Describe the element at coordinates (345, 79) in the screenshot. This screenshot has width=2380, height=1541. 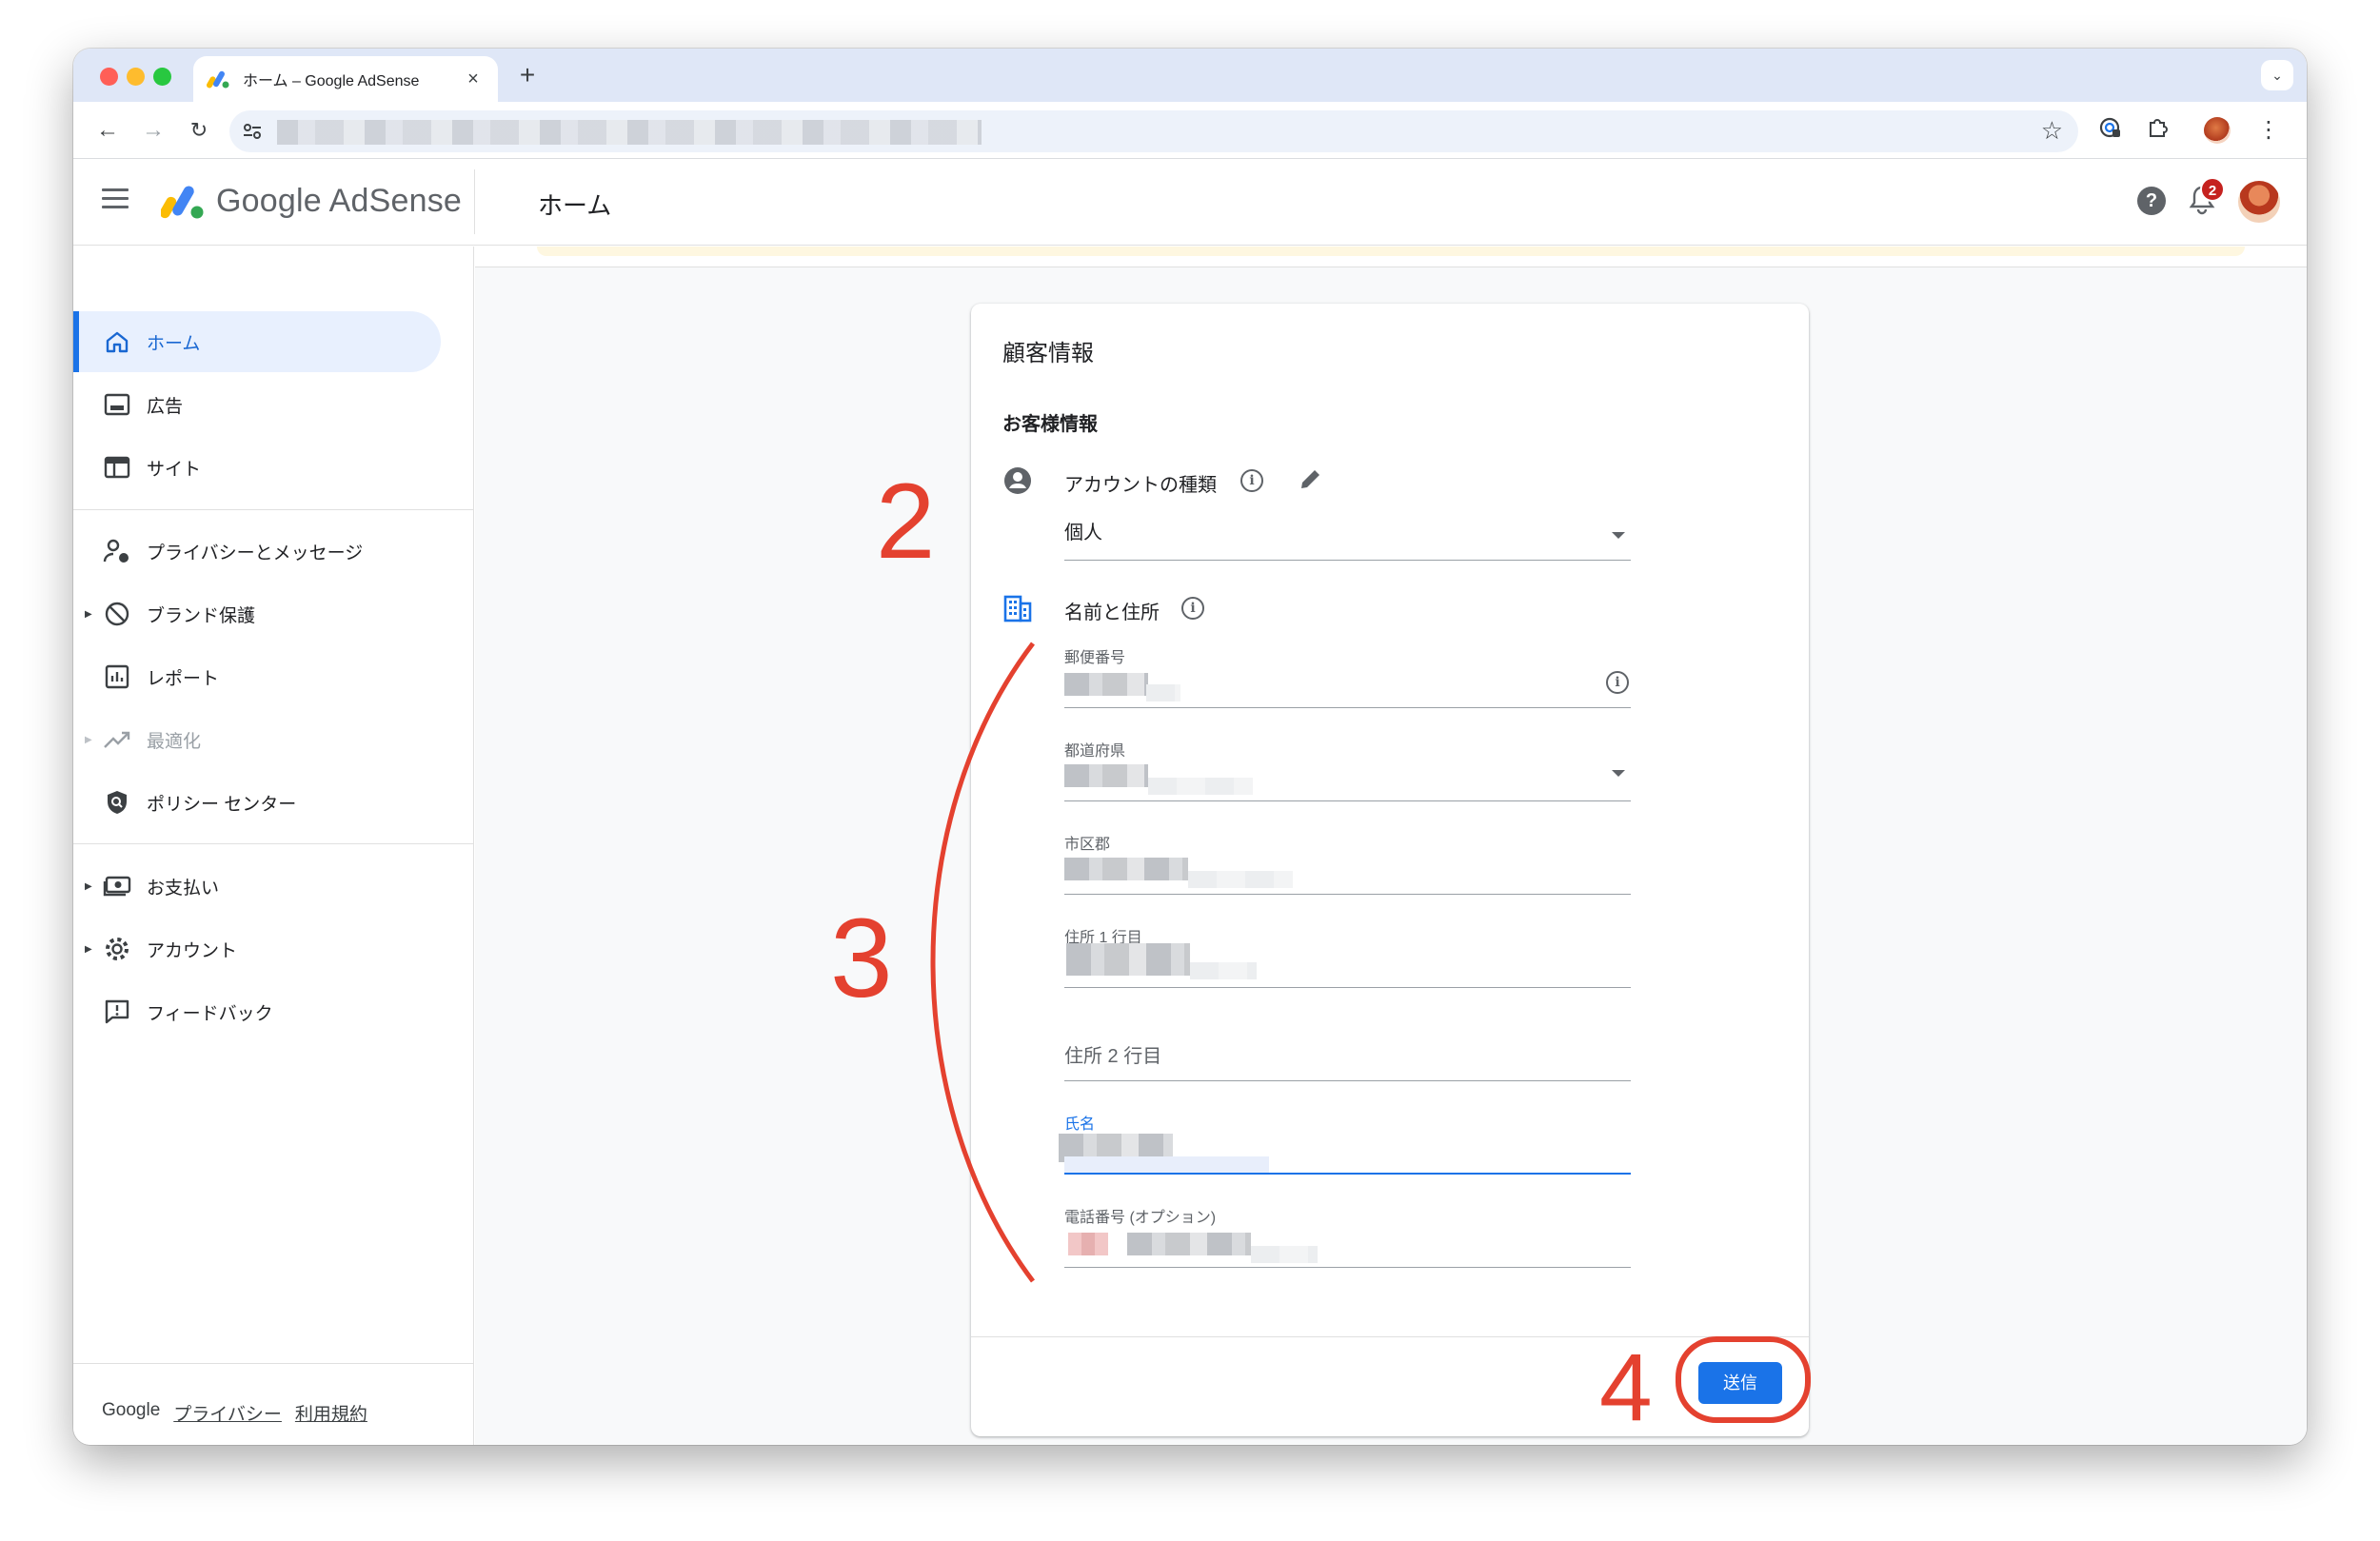
I see `browser-tab: ホーム – Google AdSense ×` at that location.